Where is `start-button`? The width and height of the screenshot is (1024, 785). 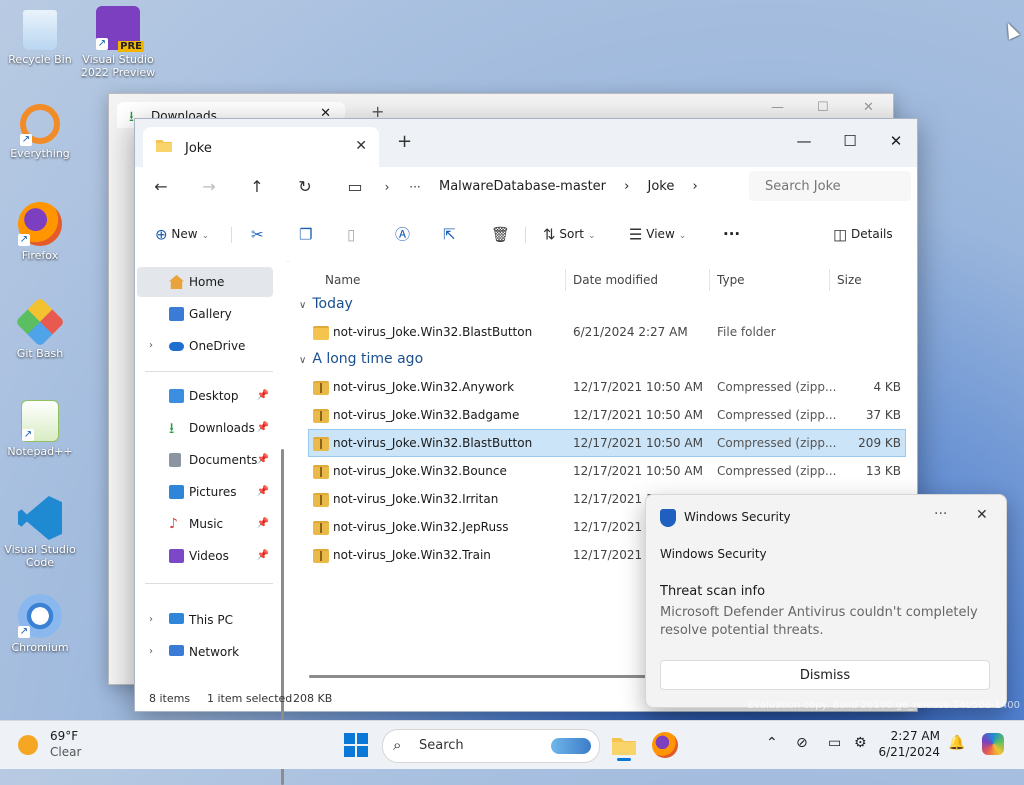 start-button is located at coordinates (356, 745).